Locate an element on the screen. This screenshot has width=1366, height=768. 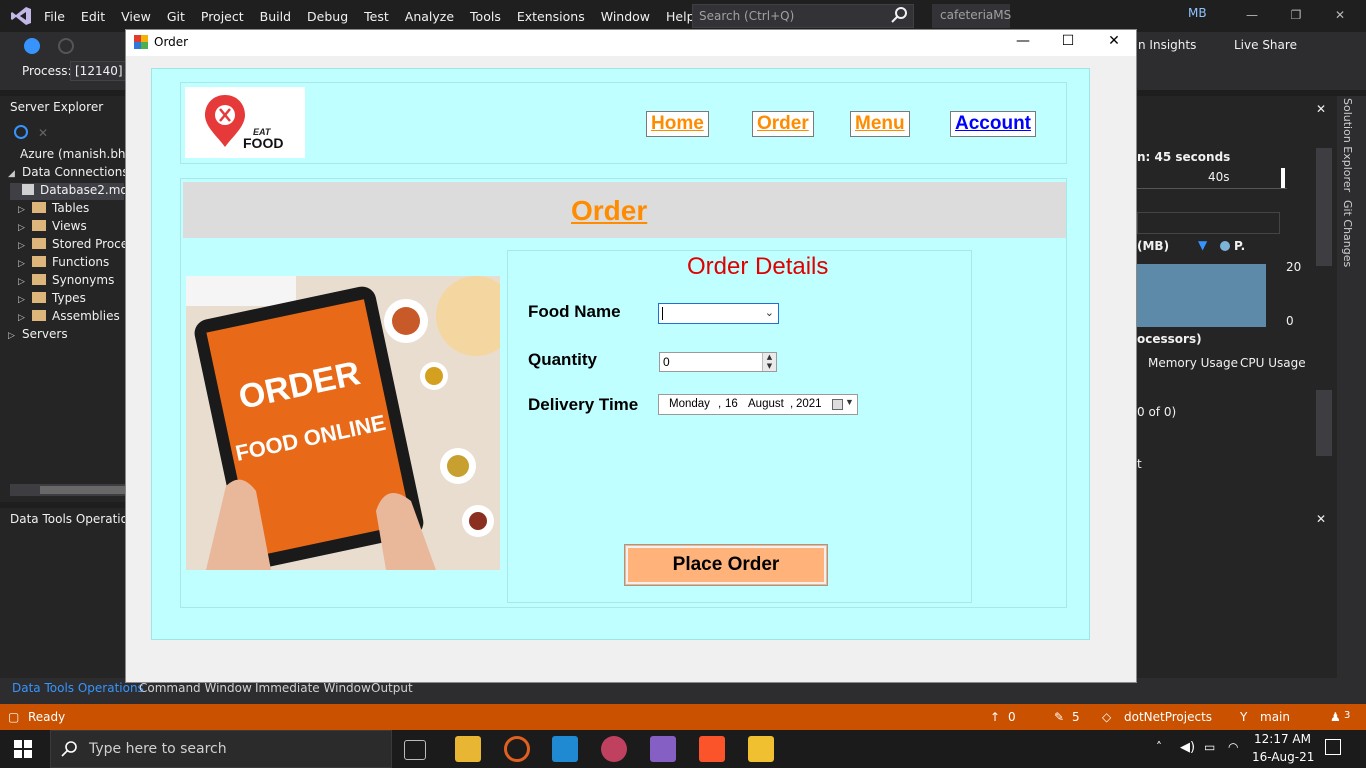
live-share-button: Live Share is located at coordinates (1265, 45).